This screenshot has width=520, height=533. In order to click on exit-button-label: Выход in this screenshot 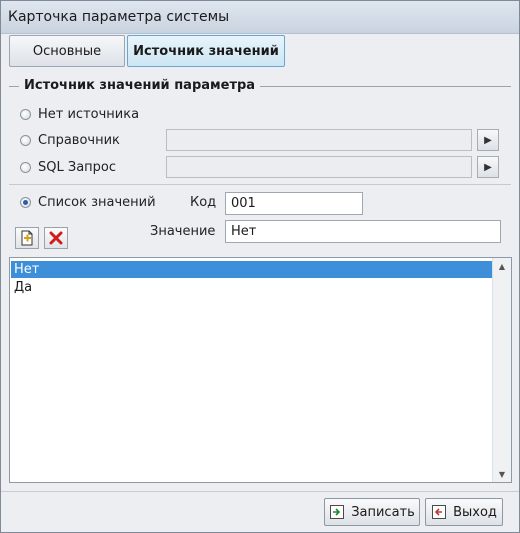, I will do `click(475, 512)`.